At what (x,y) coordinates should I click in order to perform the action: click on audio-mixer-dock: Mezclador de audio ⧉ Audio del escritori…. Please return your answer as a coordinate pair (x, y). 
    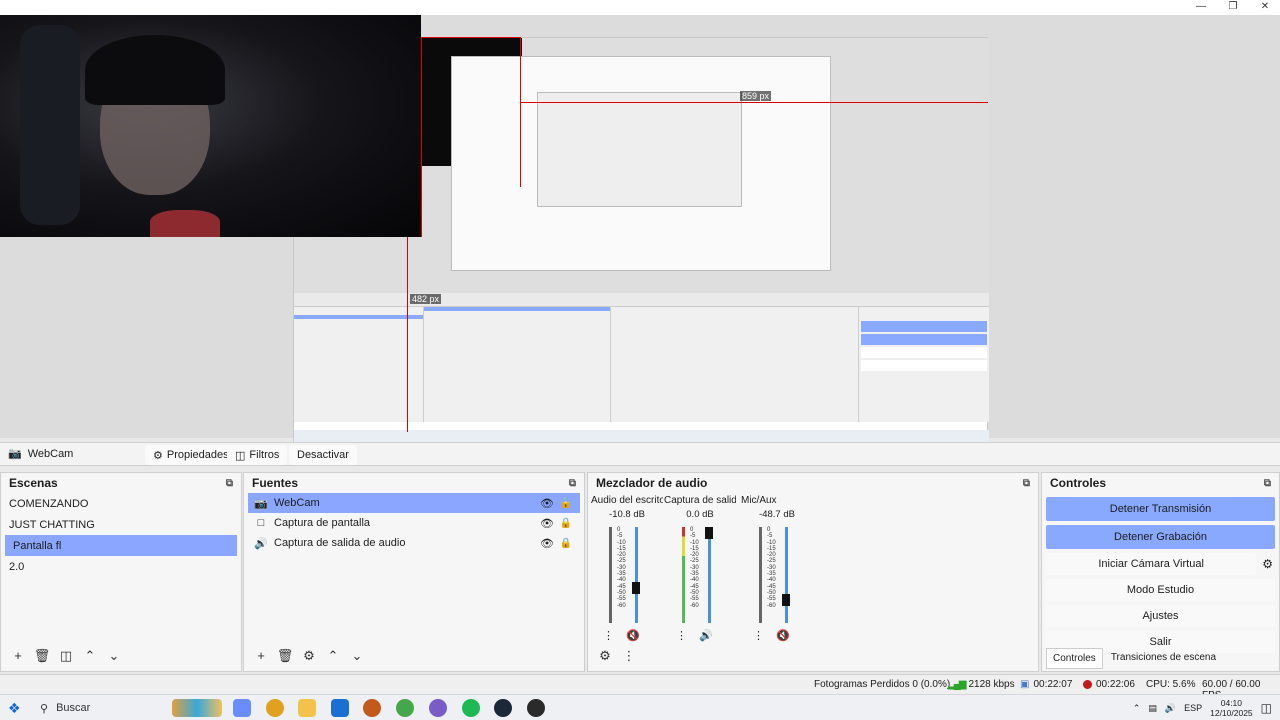
    Looking at the image, I should click on (813, 572).